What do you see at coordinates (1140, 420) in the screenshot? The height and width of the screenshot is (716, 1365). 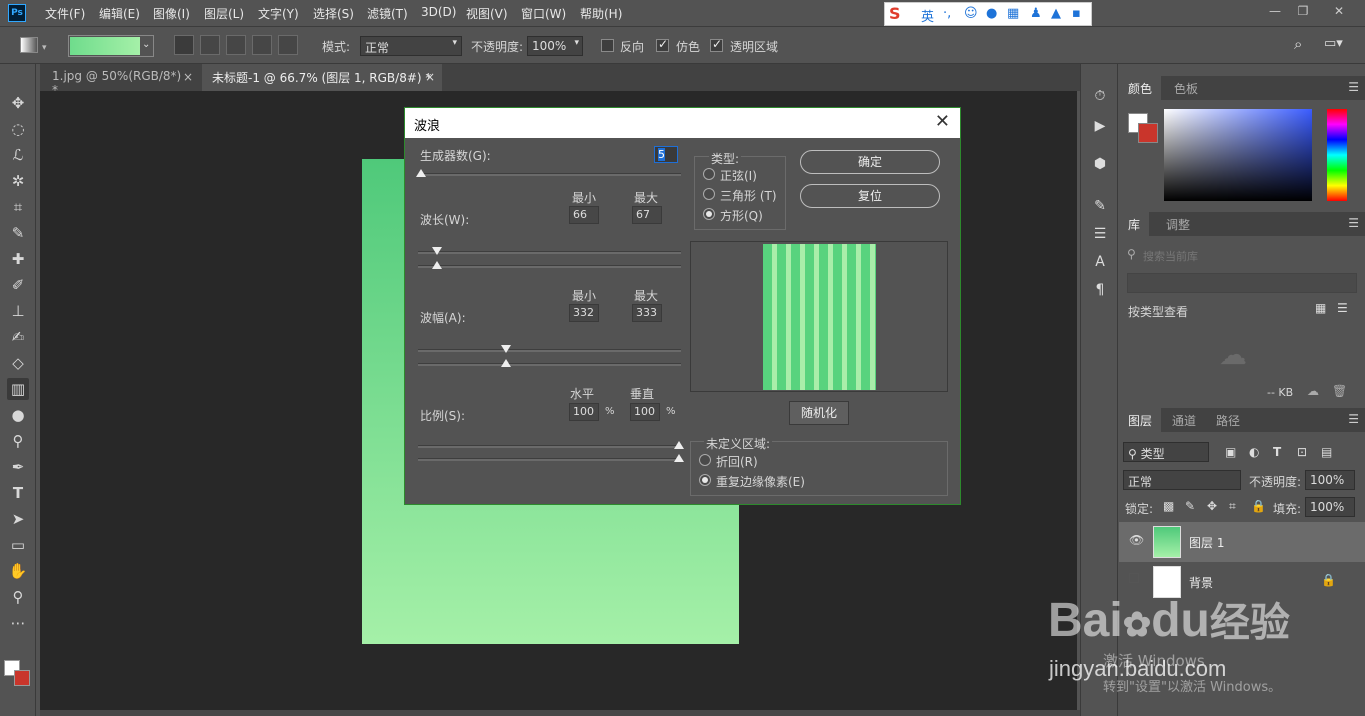 I see `tab-layers: 图层` at bounding box center [1140, 420].